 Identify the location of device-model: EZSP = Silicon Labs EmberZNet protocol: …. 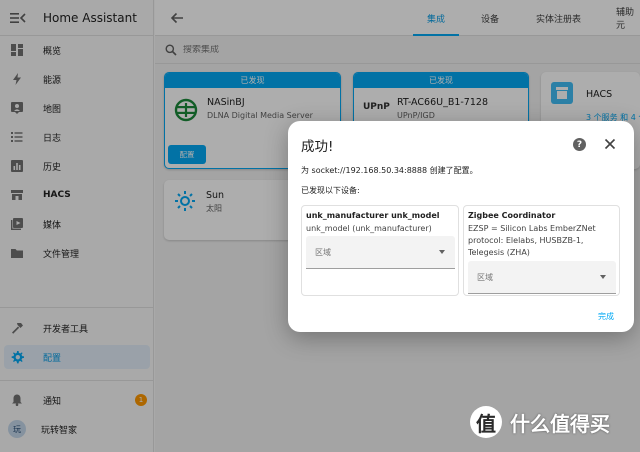
(532, 240).